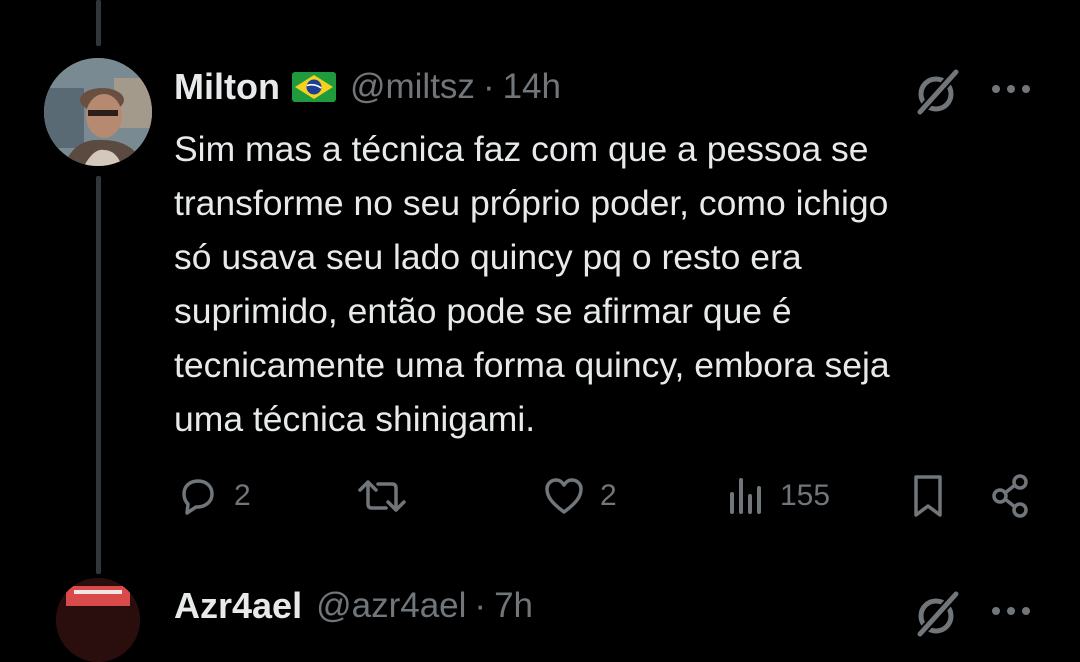 The width and height of the screenshot is (1080, 662). Describe the element at coordinates (238, 606) in the screenshot. I see `next-author-name: Azr4ael` at that location.